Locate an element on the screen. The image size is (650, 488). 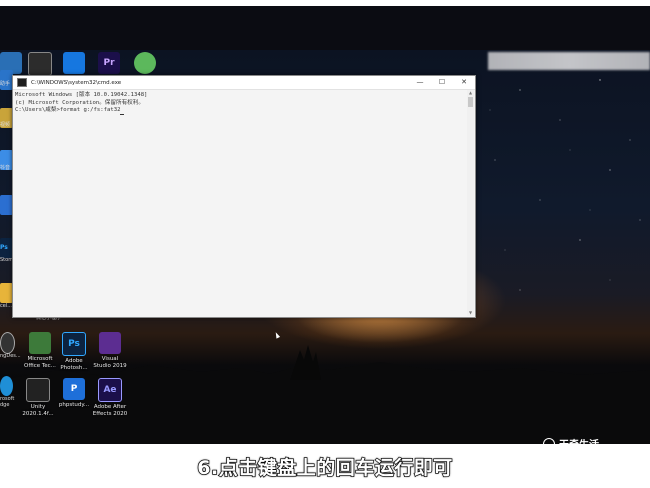
side-label-2: 视频 is located at coordinates (5, 125).